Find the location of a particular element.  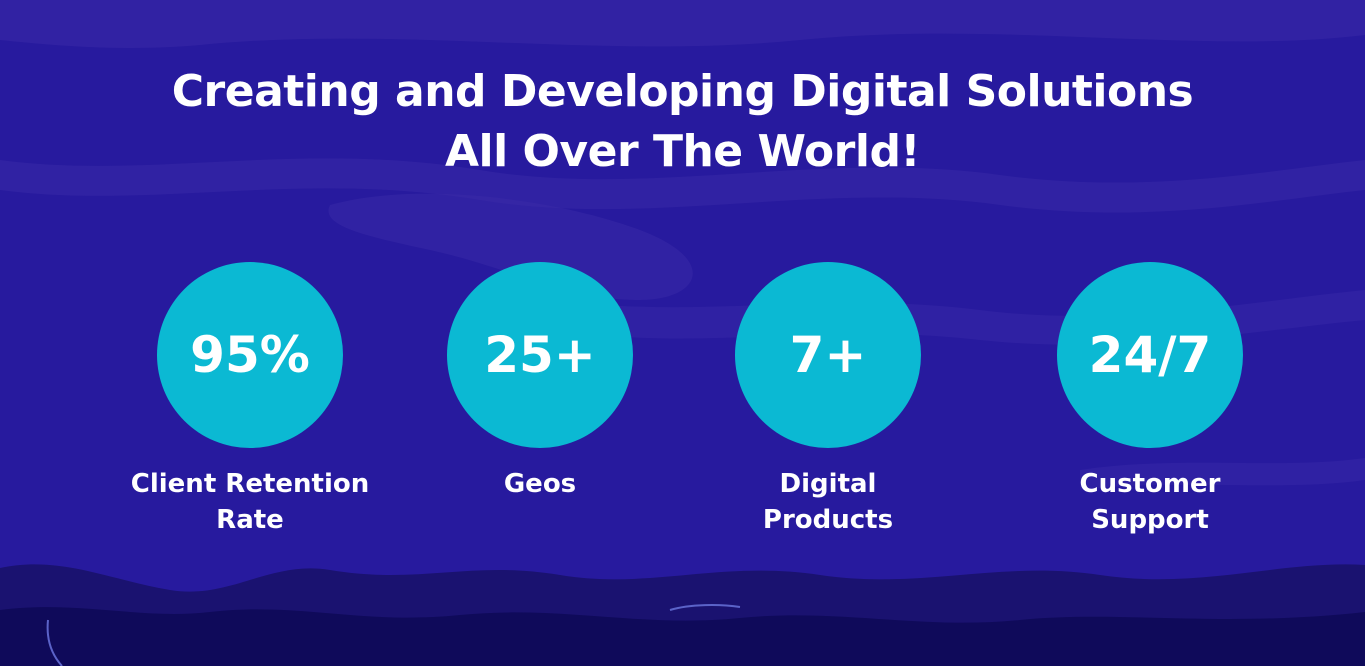

stat-label-line-1: Customer is located at coordinates (1150, 484).